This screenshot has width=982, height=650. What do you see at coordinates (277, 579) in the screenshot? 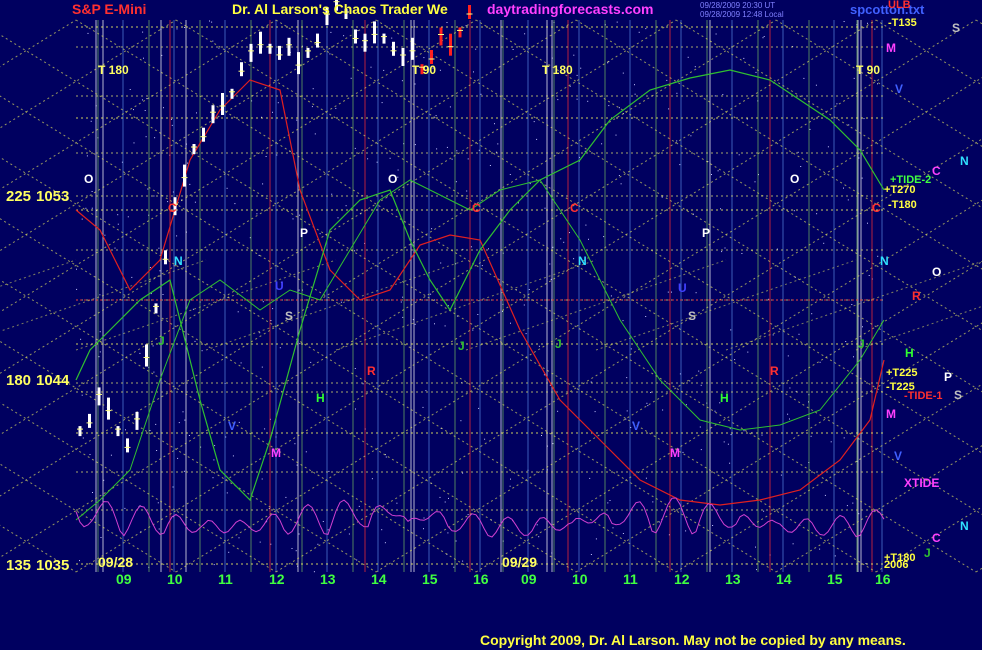
I see `hour-label: 12` at bounding box center [277, 579].